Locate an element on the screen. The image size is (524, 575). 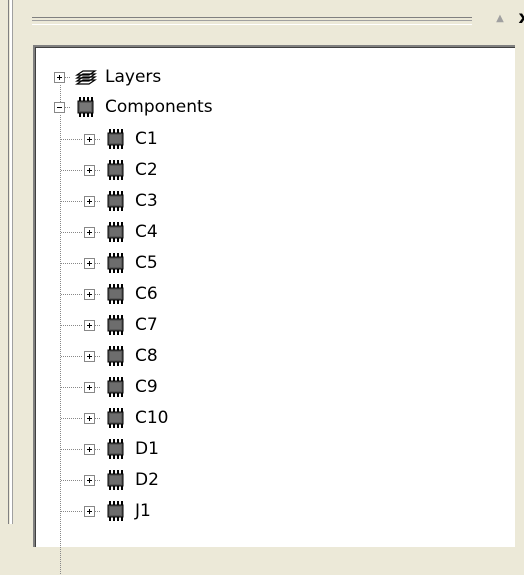
tree-node-label: Layers is located at coordinates (133, 77).